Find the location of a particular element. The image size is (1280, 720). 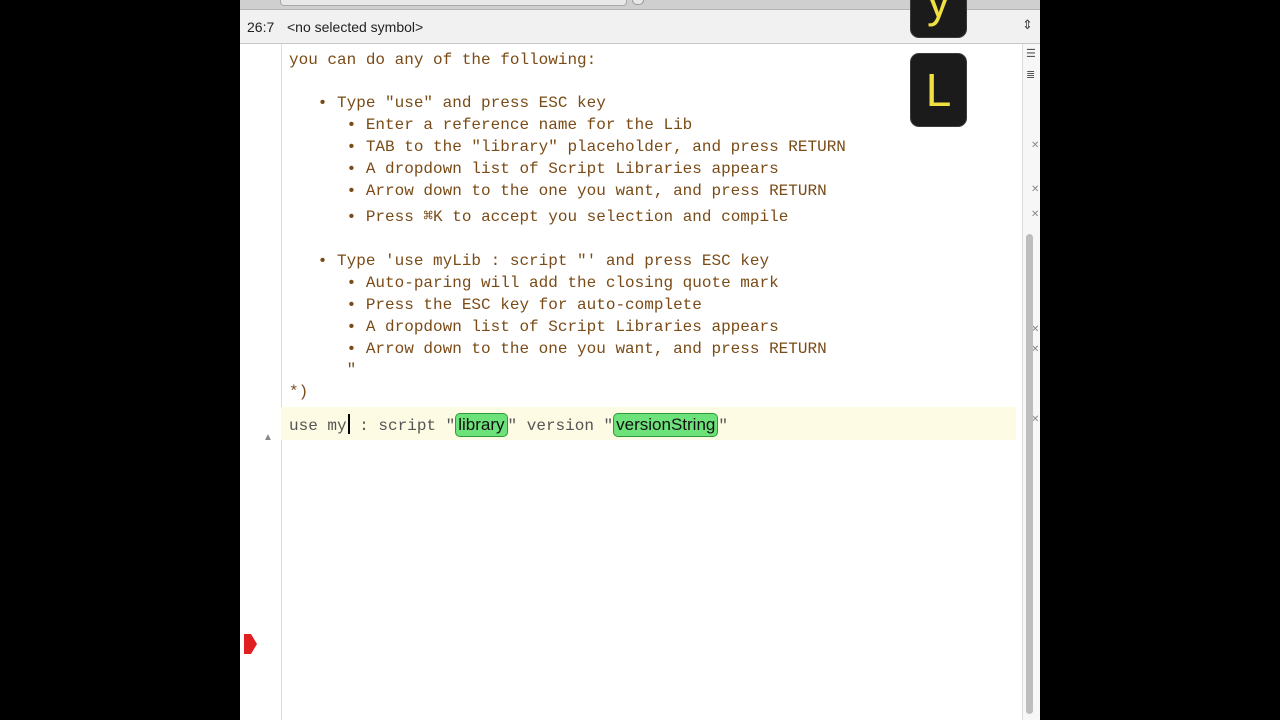

comment-line: you can do any of the following: is located at coordinates (443, 60).